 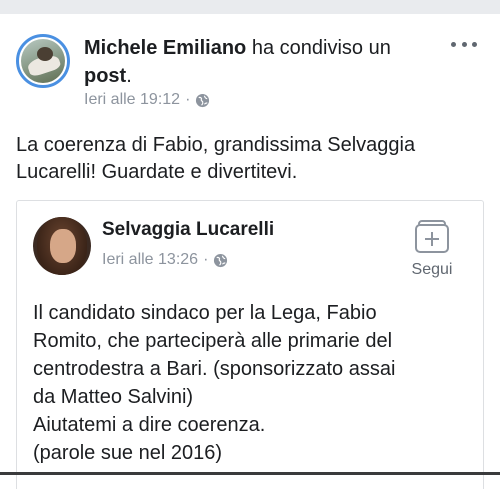 I want to click on author-photo, so click(x=43, y=61).